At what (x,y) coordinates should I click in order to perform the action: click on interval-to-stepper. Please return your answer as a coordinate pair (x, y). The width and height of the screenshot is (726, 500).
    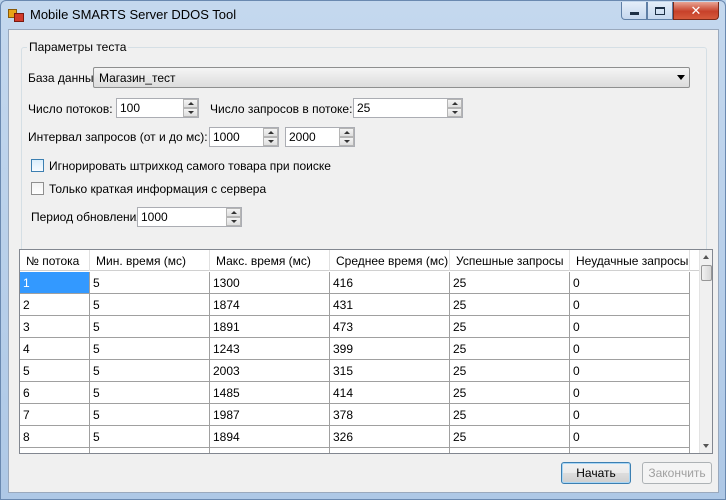
    Looking at the image, I should click on (320, 137).